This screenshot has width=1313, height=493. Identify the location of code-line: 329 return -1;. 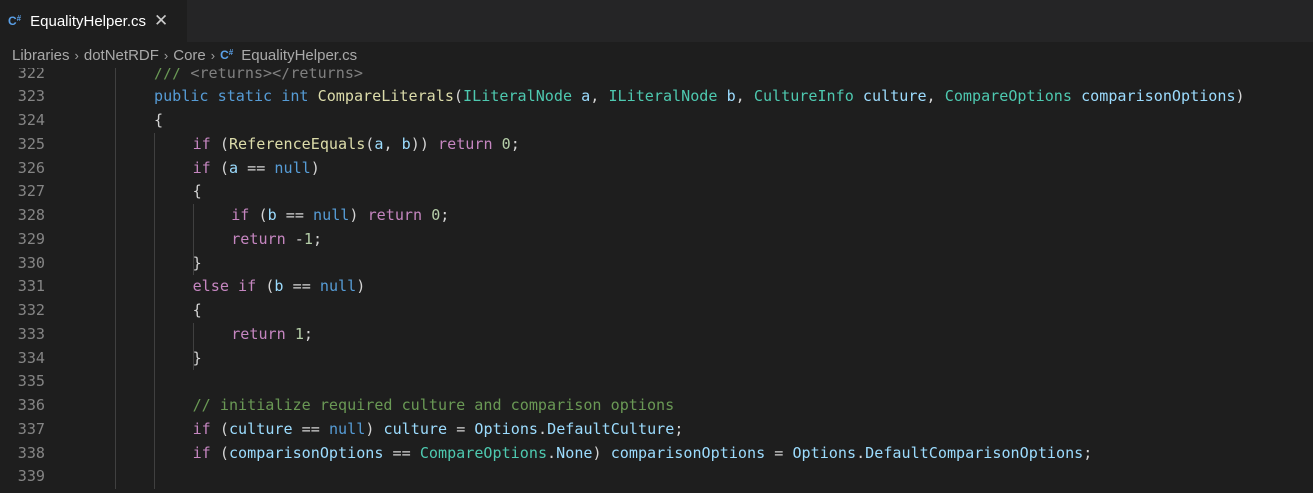
(656, 240).